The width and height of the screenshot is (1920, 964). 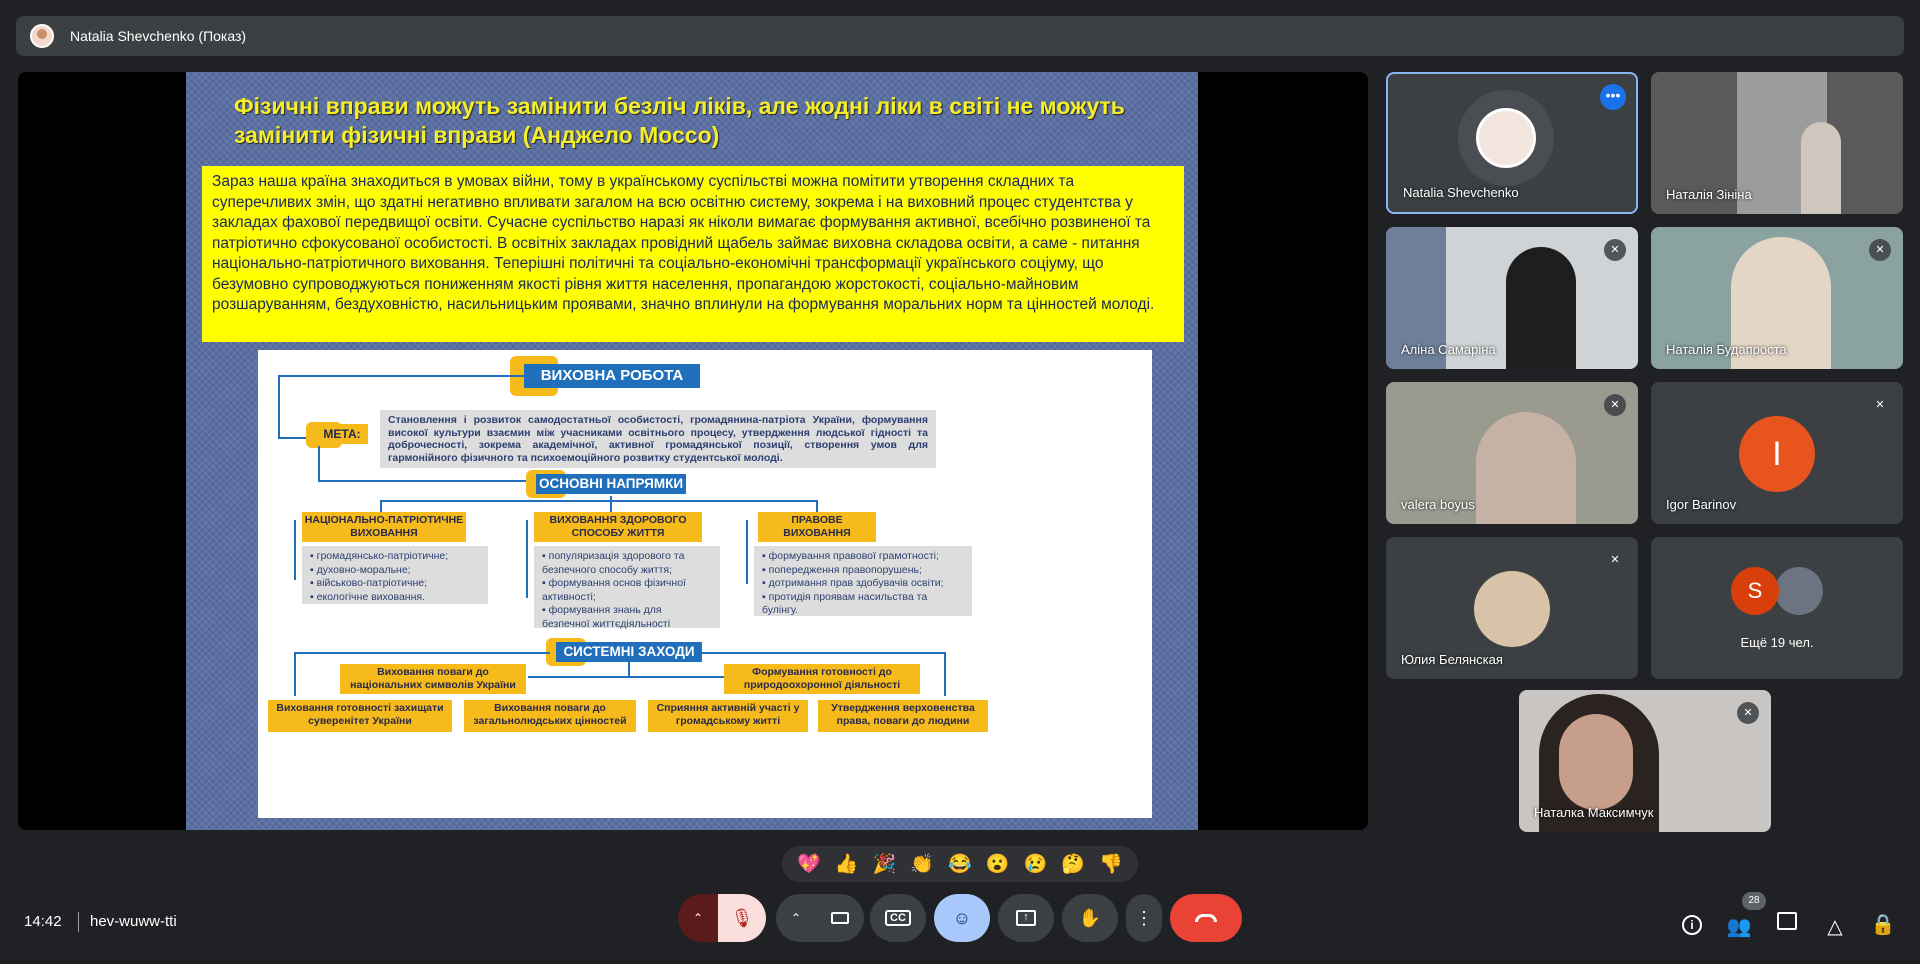 I want to click on camera-options-button: ⌃, so click(x=796, y=918).